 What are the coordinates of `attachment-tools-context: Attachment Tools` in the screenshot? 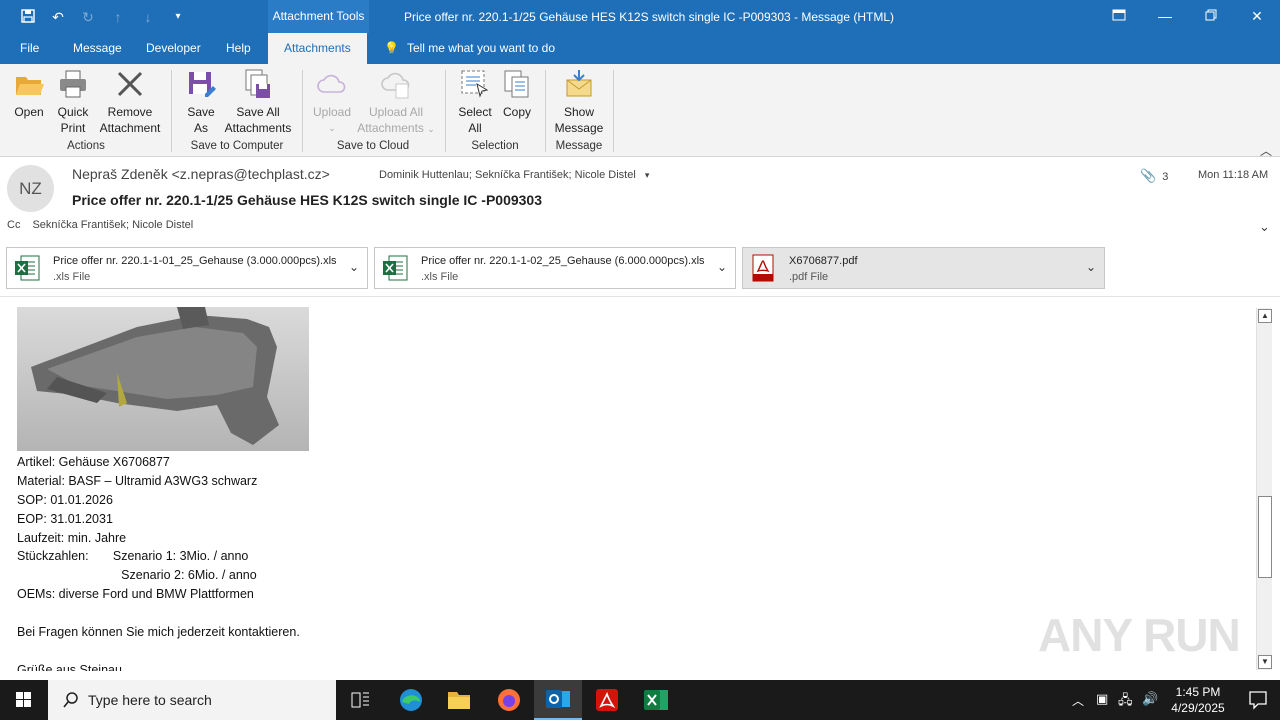 It's located at (318, 16).